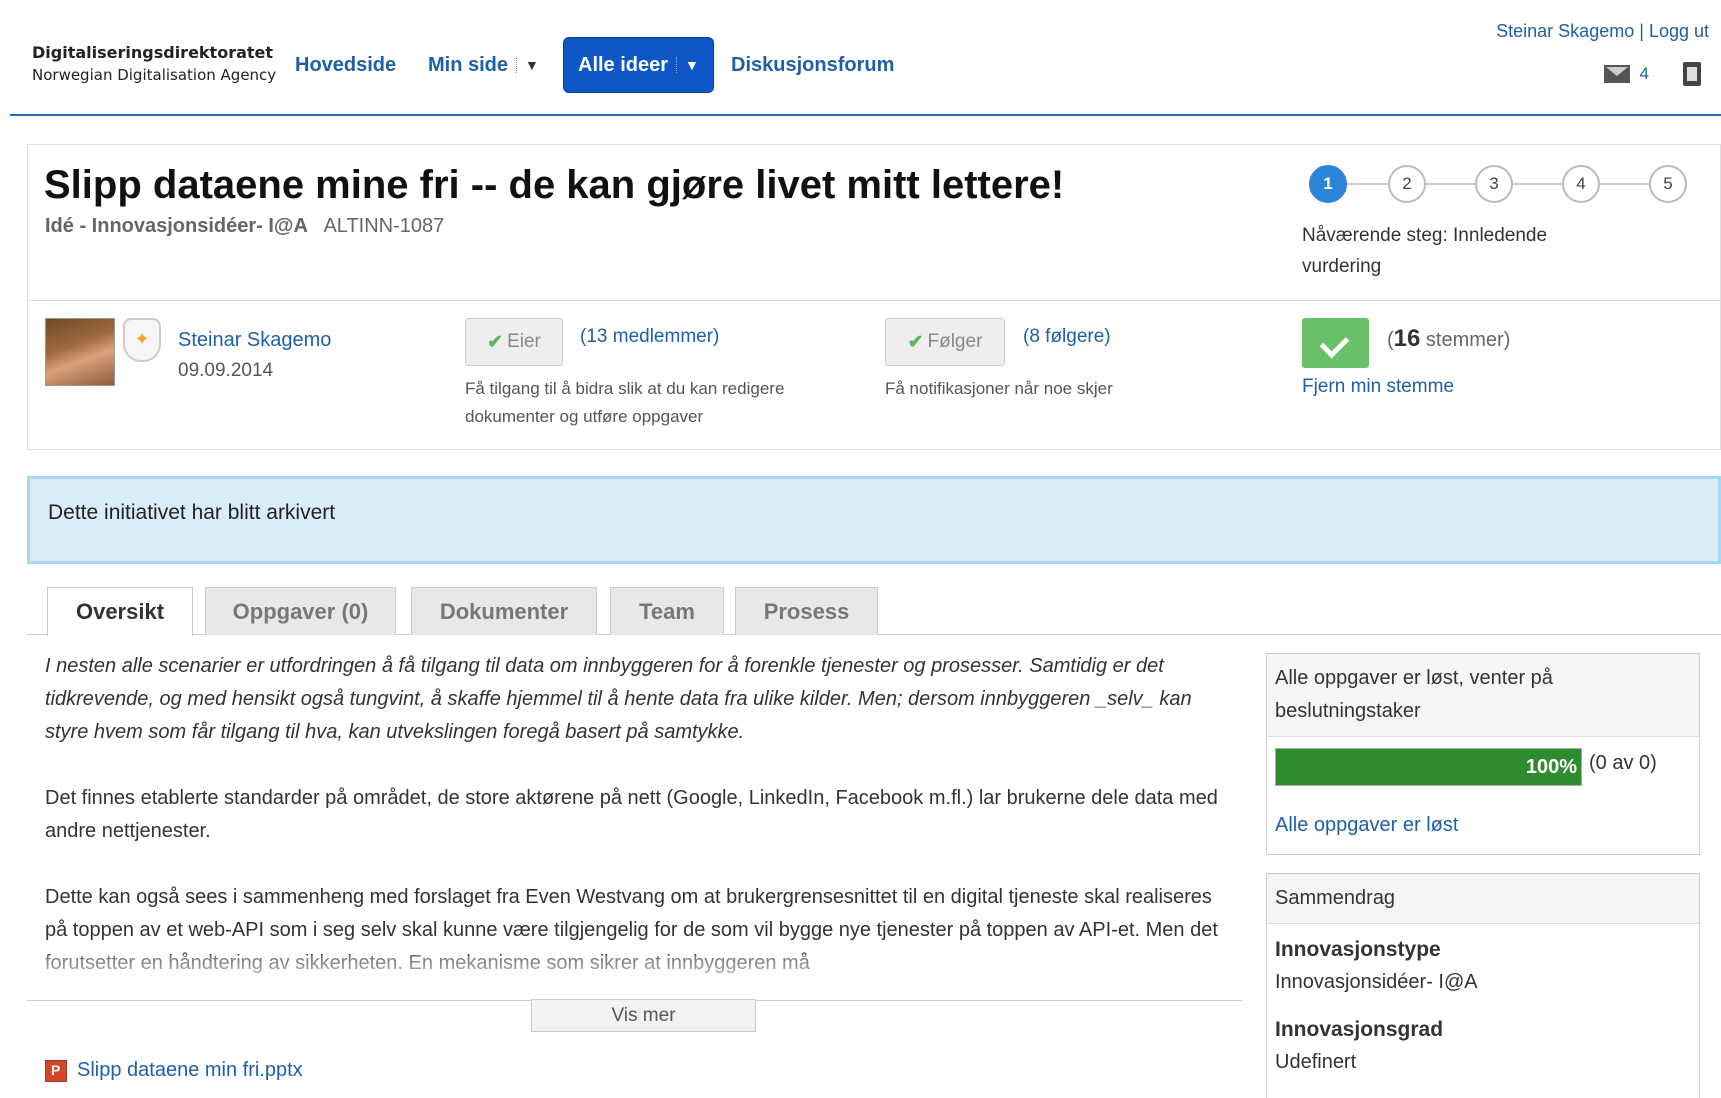  Describe the element at coordinates (192, 512) in the screenshot. I see `archived-alert-text: Dette initiativet har blitt arkivert` at that location.